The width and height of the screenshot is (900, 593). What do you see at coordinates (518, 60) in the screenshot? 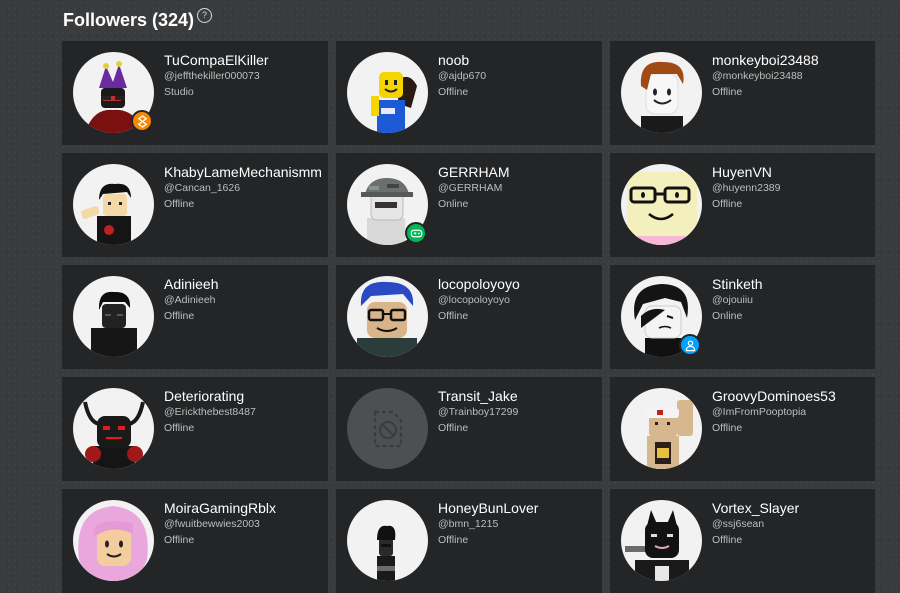
I see `follower-display-name: noob` at bounding box center [518, 60].